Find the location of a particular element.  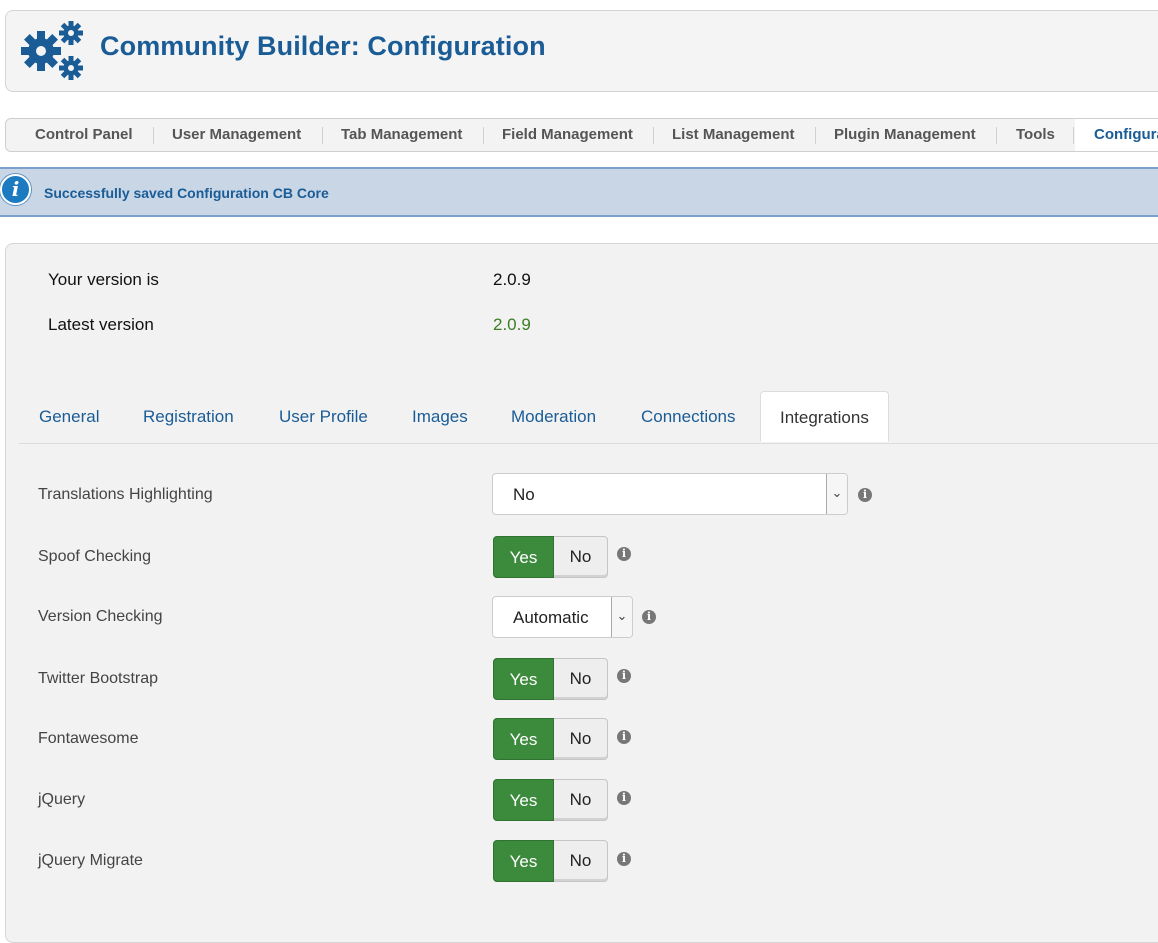

nav-user-management: User Management is located at coordinates (236, 135).